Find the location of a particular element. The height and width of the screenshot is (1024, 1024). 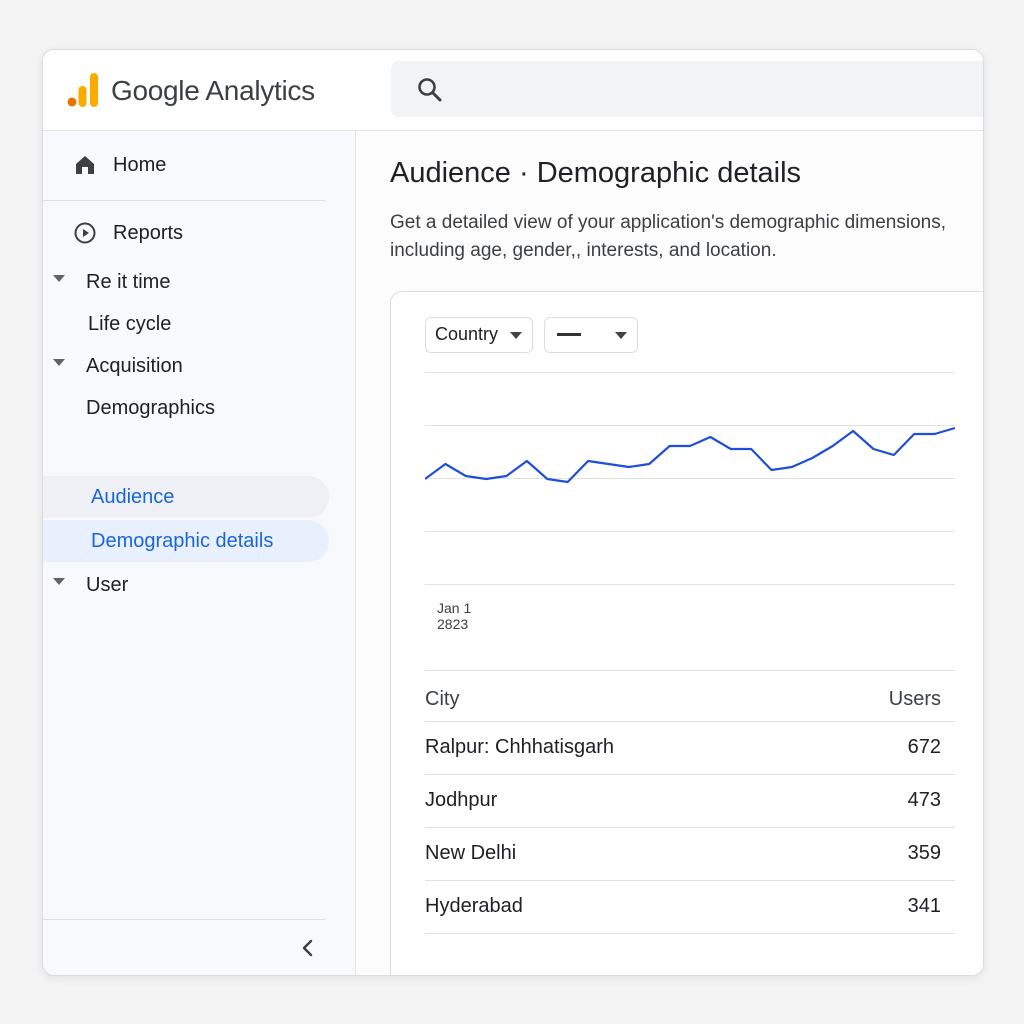

search-bar is located at coordinates (687, 89).